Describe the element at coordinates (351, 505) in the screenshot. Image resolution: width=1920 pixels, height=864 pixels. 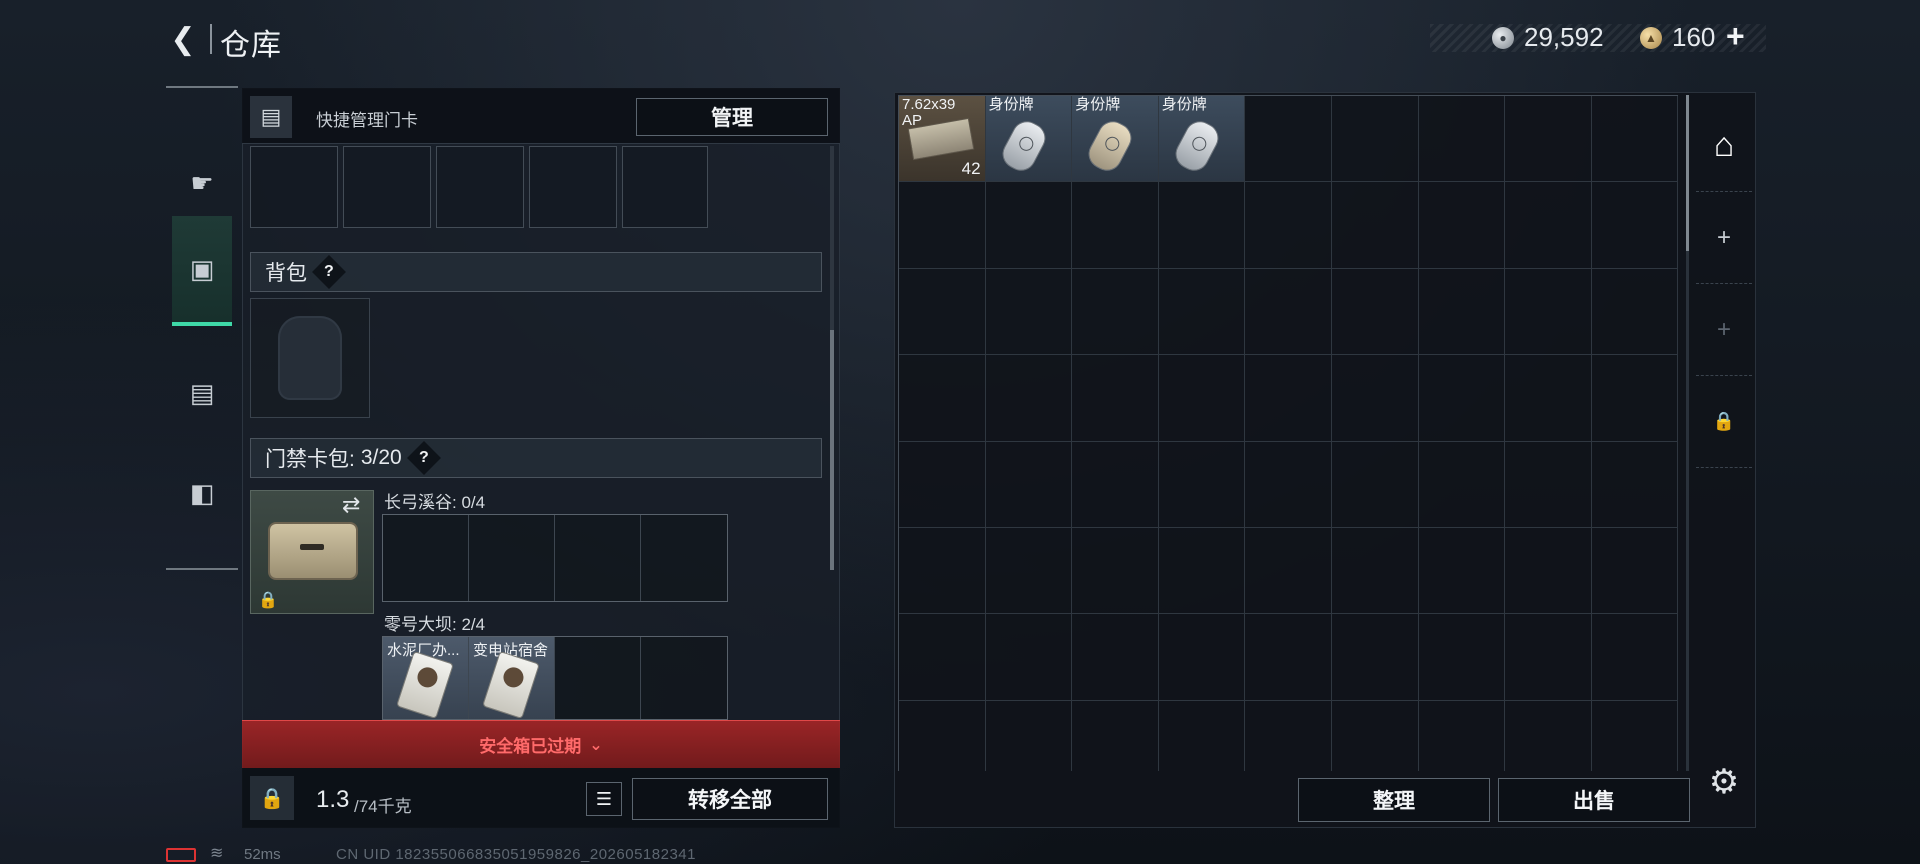
I see `swap-icon: ⇄` at that location.